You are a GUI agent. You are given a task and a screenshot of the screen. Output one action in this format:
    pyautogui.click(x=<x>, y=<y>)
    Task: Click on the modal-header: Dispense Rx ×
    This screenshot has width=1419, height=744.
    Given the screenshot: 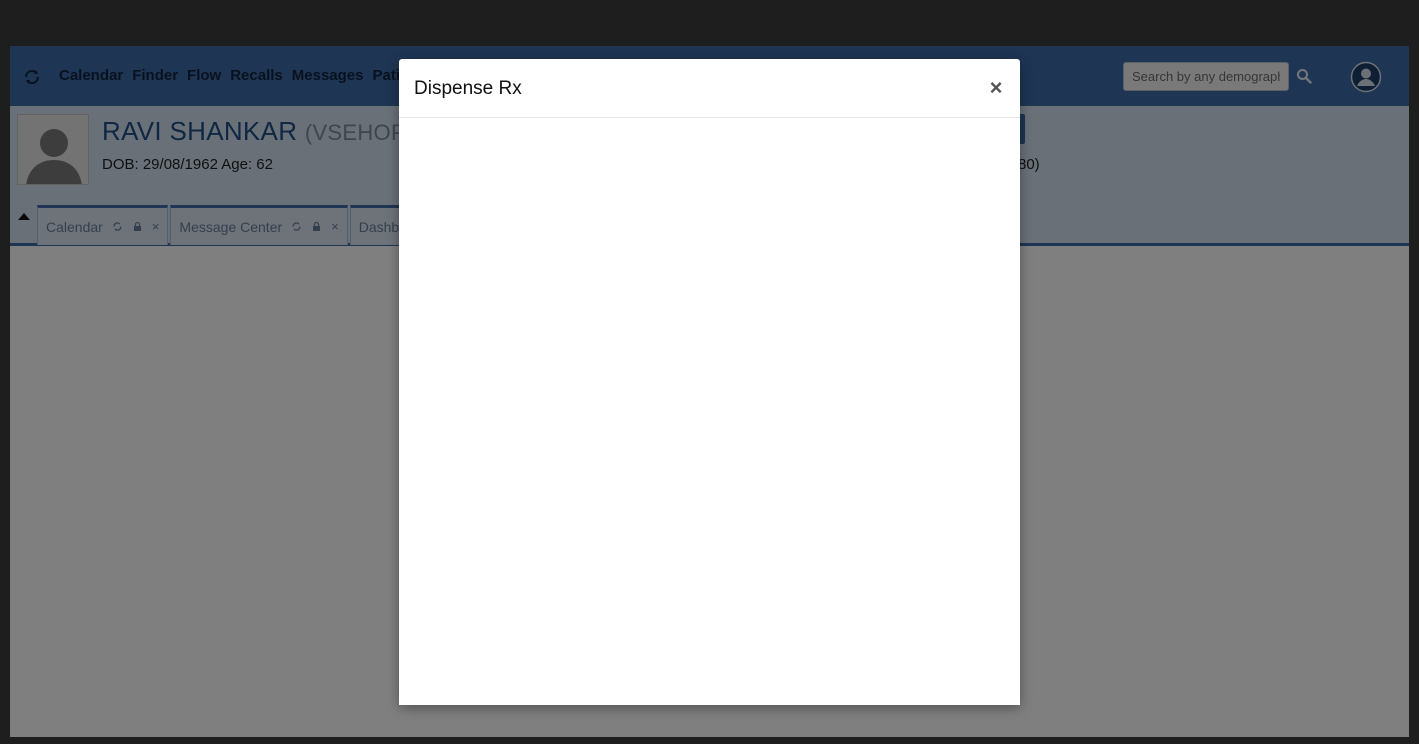 What is the action you would take?
    pyautogui.click(x=709, y=88)
    